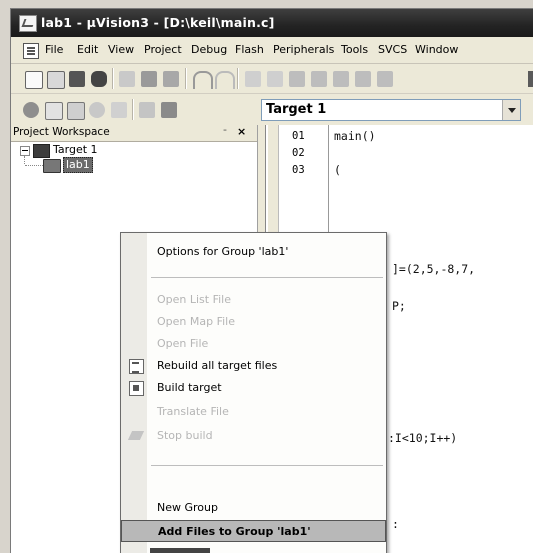 Image resolution: width=533 pixels, height=553 pixels. Describe the element at coordinates (97, 110) in the screenshot. I see `batch-build-icon` at that location.